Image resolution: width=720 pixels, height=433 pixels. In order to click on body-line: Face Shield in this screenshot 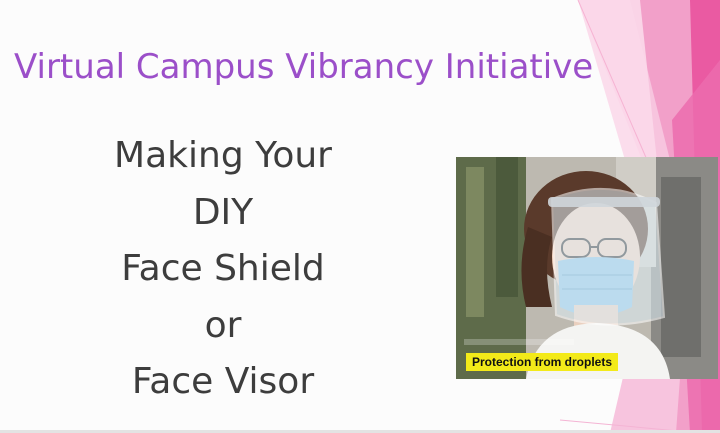, I will do `click(223, 268)`.